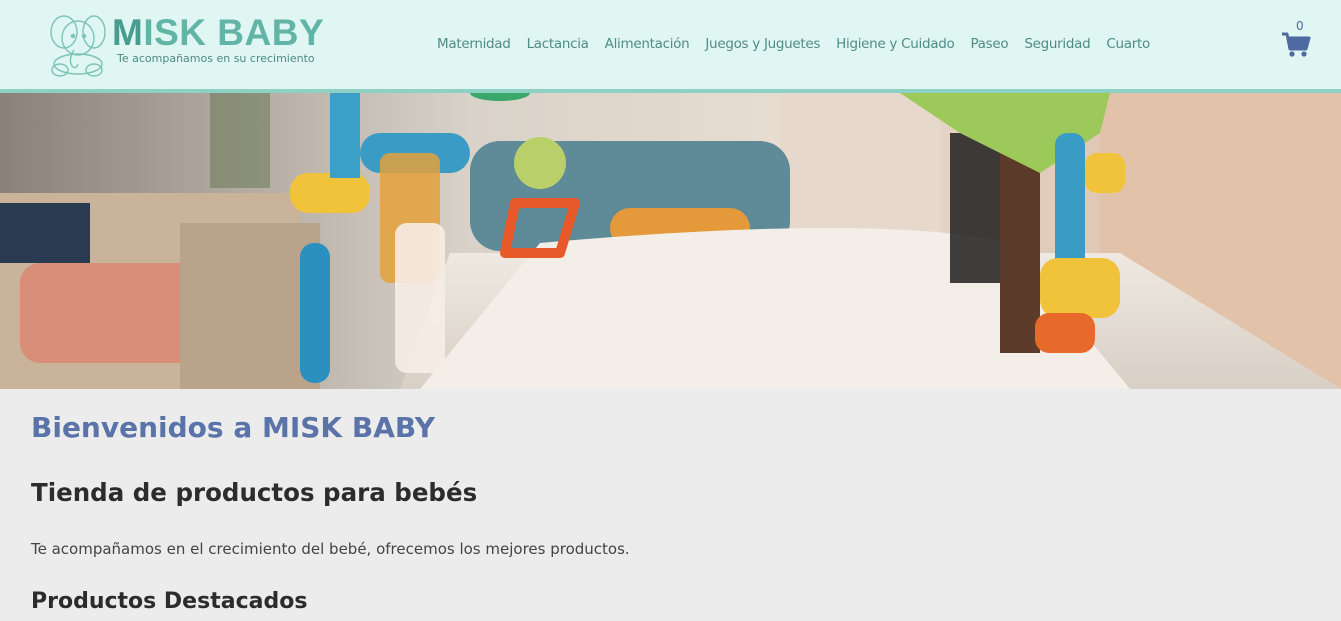 The image size is (1341, 621). Describe the element at coordinates (169, 601) in the screenshot. I see `featured-products-heading: Productos Destacados` at that location.